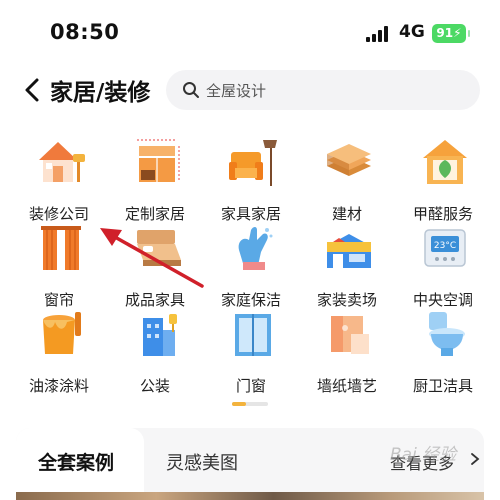  Describe the element at coordinates (154, 386) in the screenshot. I see `category-label: 公装` at that location.